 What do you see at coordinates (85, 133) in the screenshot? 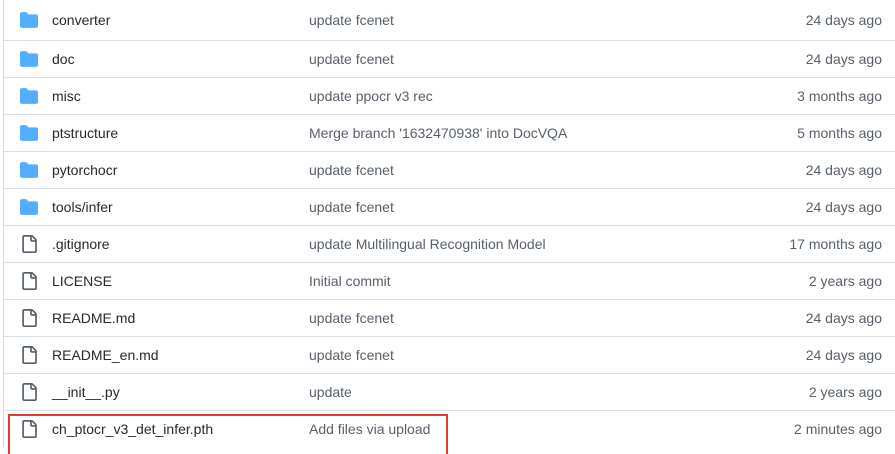
I see `file-name-link: ptstructure` at bounding box center [85, 133].